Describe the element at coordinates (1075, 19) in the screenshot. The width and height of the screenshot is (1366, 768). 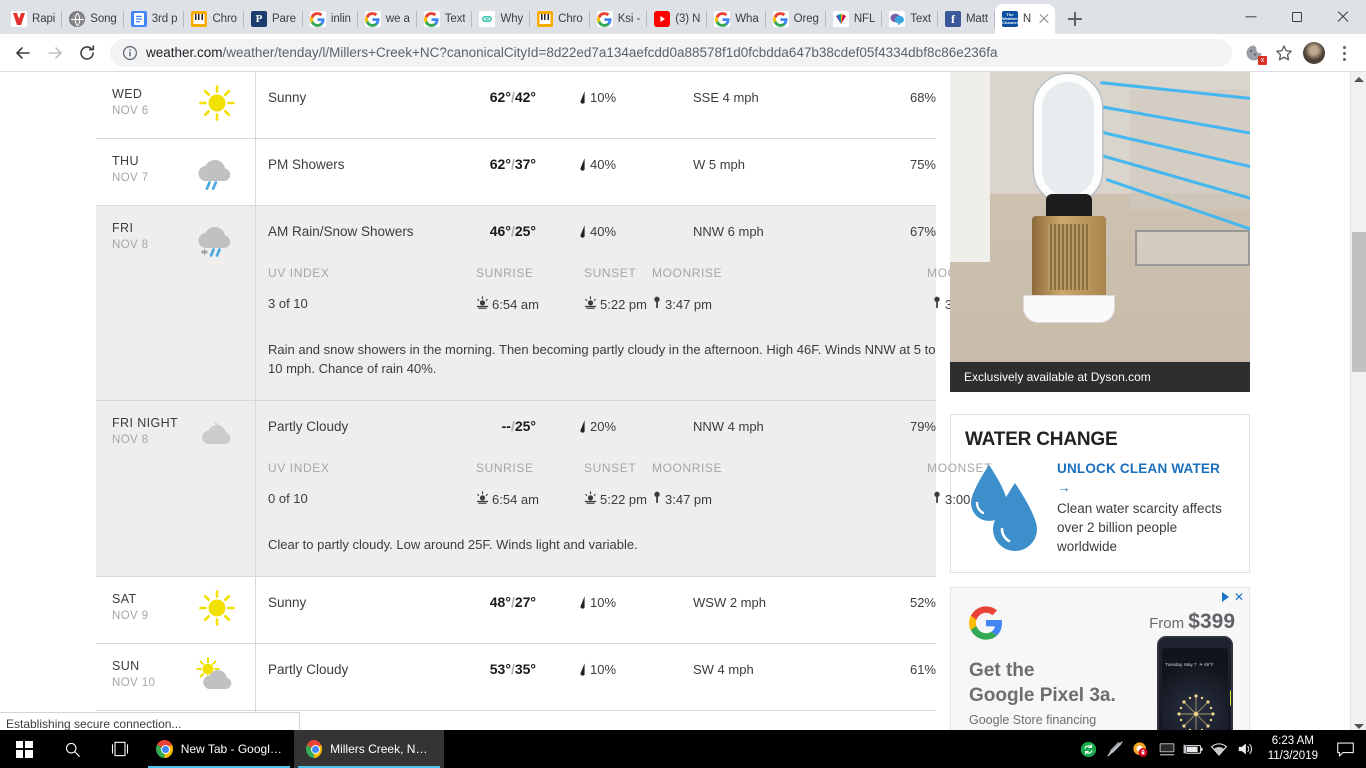
I see `new-tab-button` at that location.